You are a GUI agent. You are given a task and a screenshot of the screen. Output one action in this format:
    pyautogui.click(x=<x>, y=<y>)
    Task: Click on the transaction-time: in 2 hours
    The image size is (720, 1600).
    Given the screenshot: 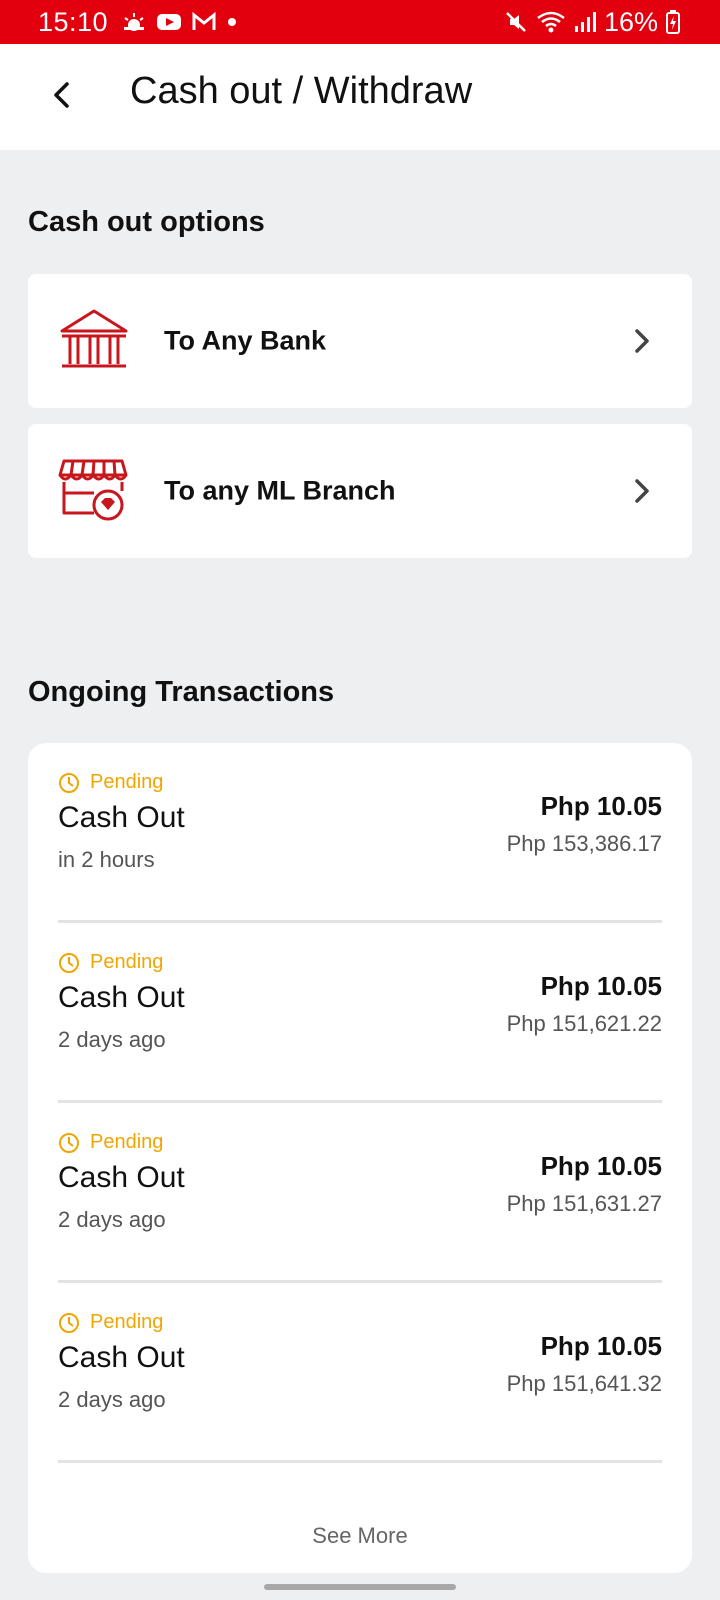 What is the action you would take?
    pyautogui.click(x=106, y=859)
    